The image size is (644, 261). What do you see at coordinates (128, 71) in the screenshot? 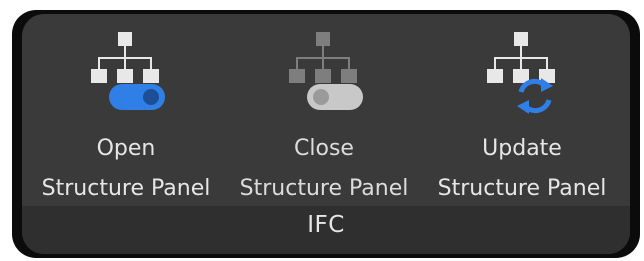
I see `tree-toggle-on-icon` at bounding box center [128, 71].